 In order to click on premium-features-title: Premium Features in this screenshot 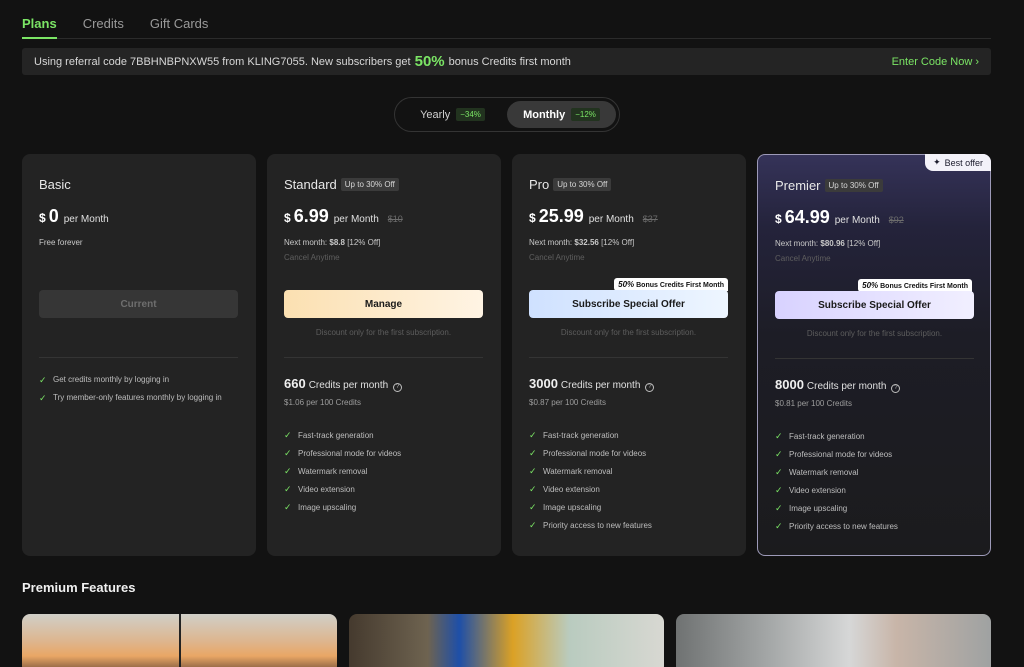, I will do `click(79, 587)`.